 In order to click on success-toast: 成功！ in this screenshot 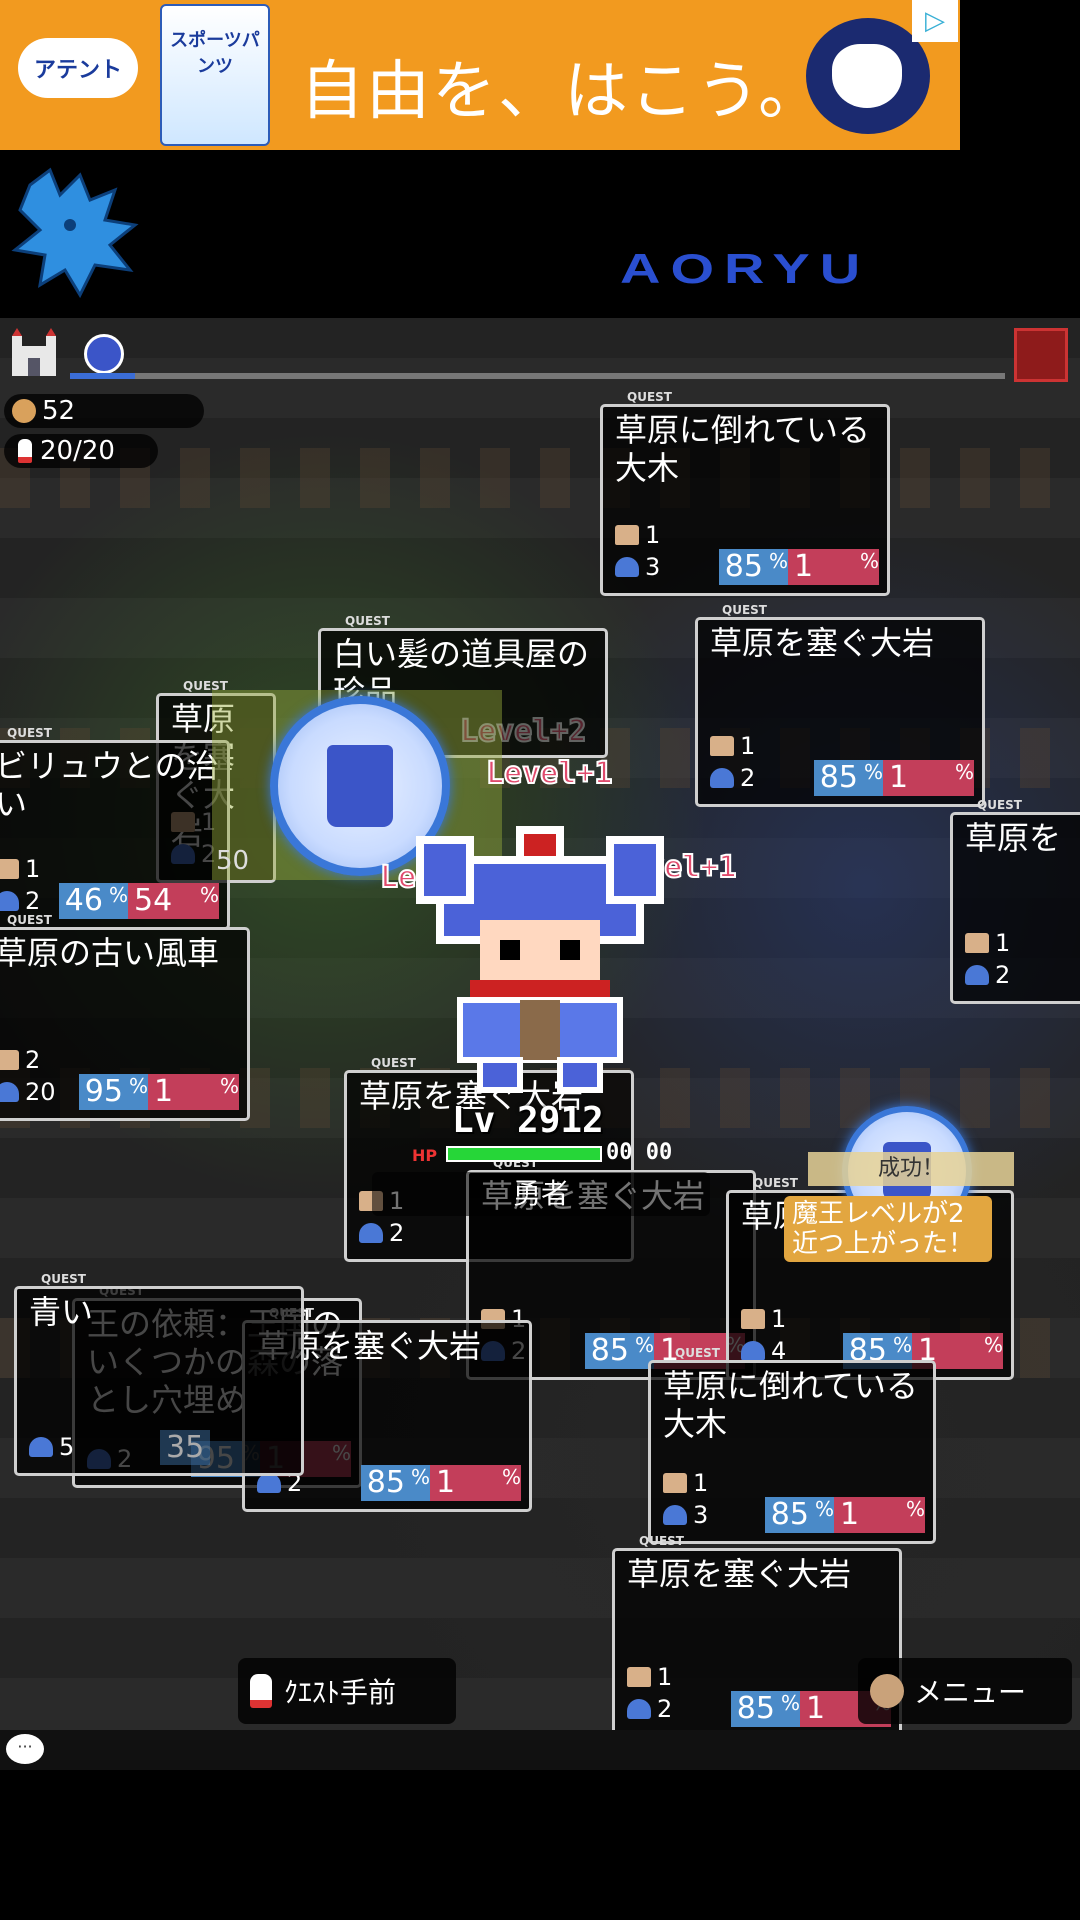, I will do `click(911, 1169)`.